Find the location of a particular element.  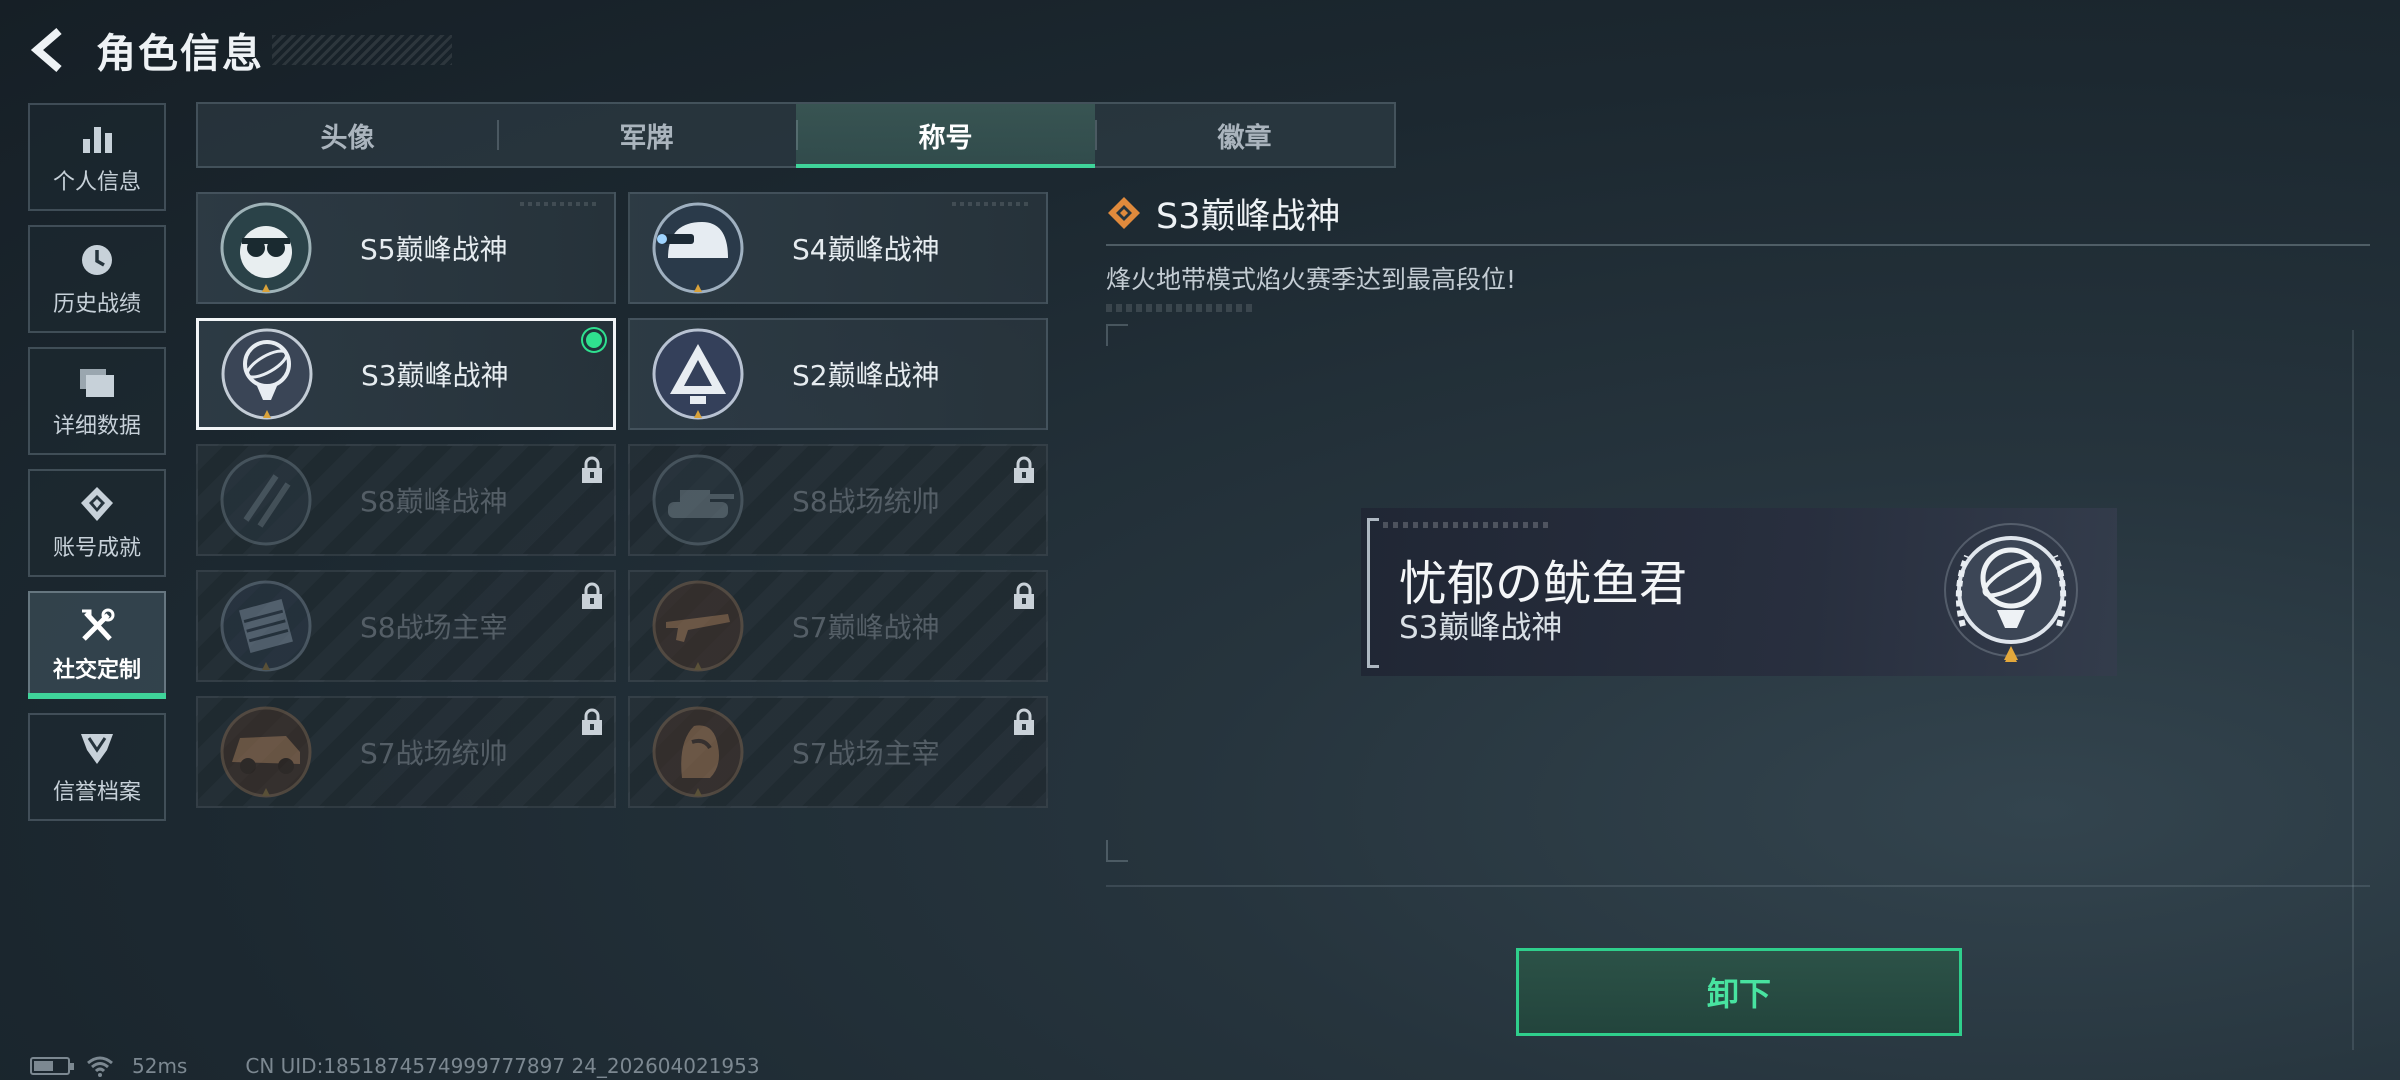

wifi-icon is located at coordinates (100, 1066).